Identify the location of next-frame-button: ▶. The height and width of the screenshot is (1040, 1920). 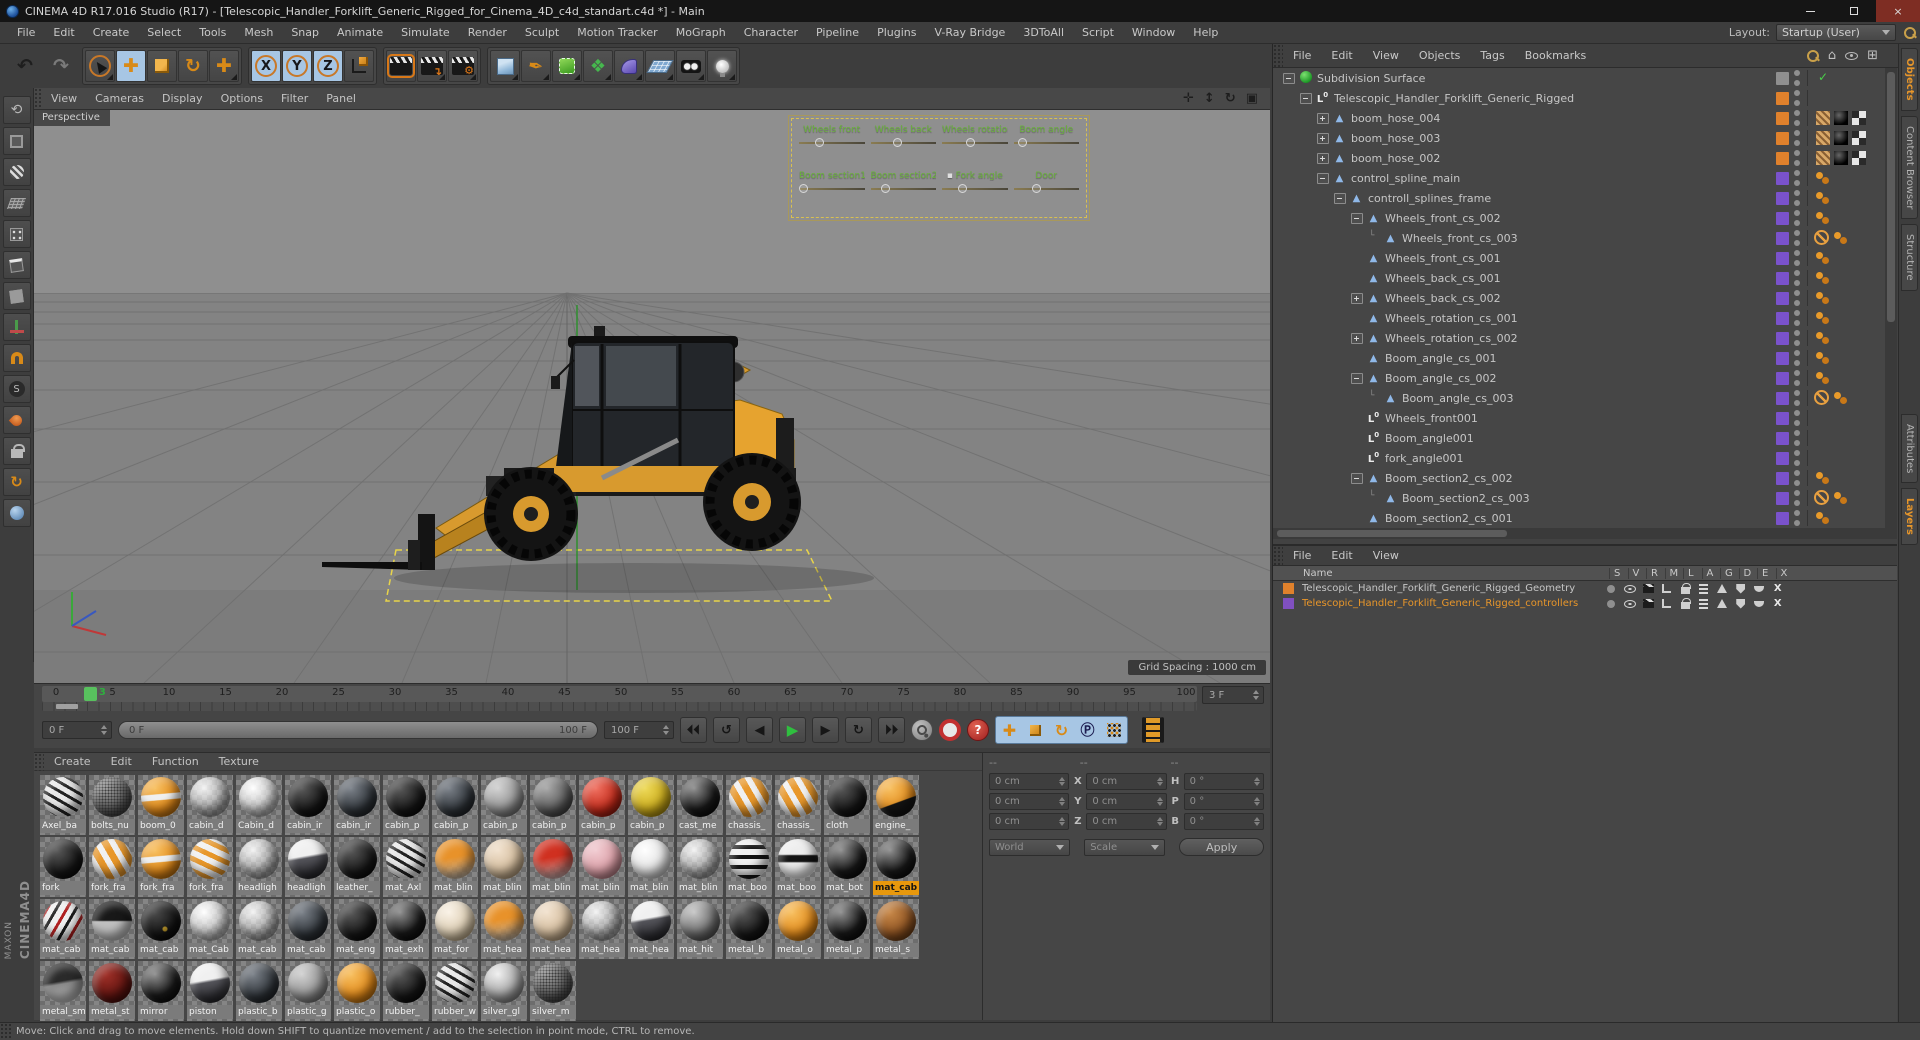
(825, 730).